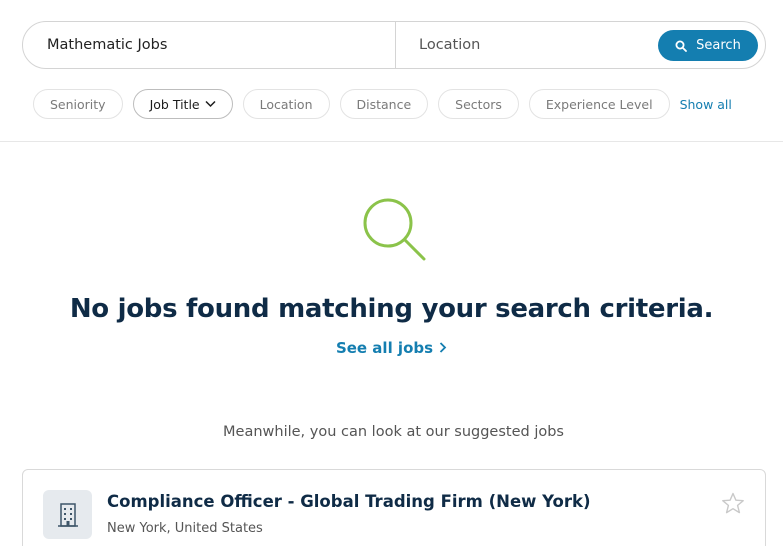 This screenshot has width=783, height=546. I want to click on filter-label: Location, so click(286, 104).